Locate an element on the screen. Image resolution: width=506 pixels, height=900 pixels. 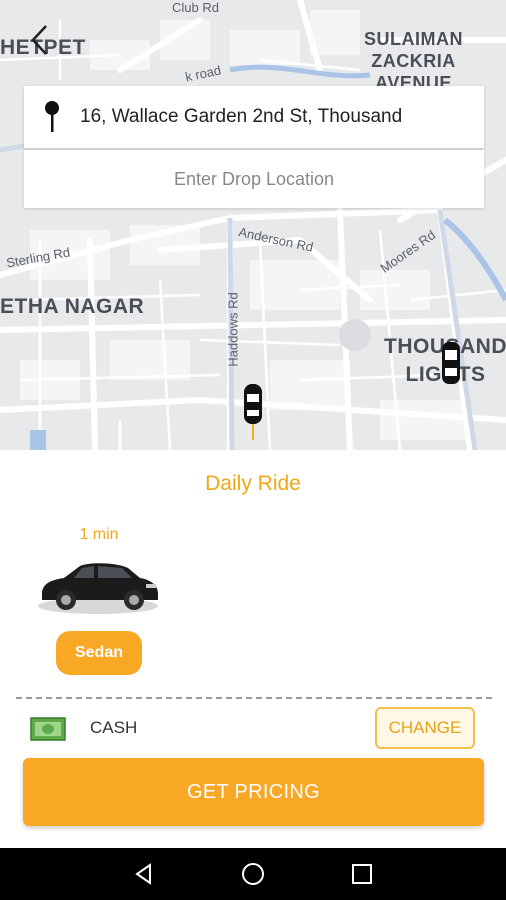
map-street-label: Club Rd is located at coordinates (195, 7).